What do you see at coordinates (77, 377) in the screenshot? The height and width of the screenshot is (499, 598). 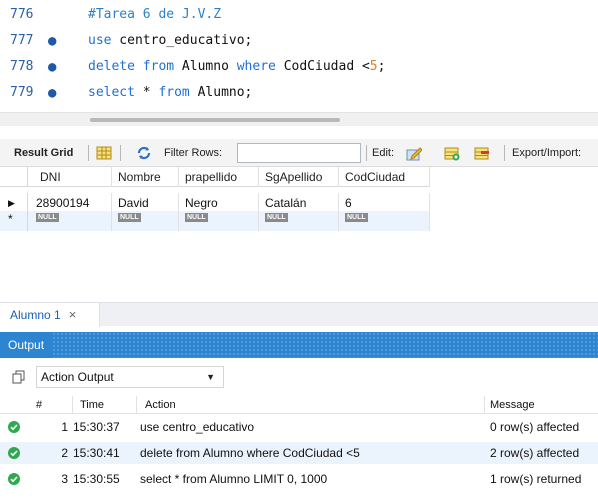 I see `output-type-value: Action Output` at bounding box center [77, 377].